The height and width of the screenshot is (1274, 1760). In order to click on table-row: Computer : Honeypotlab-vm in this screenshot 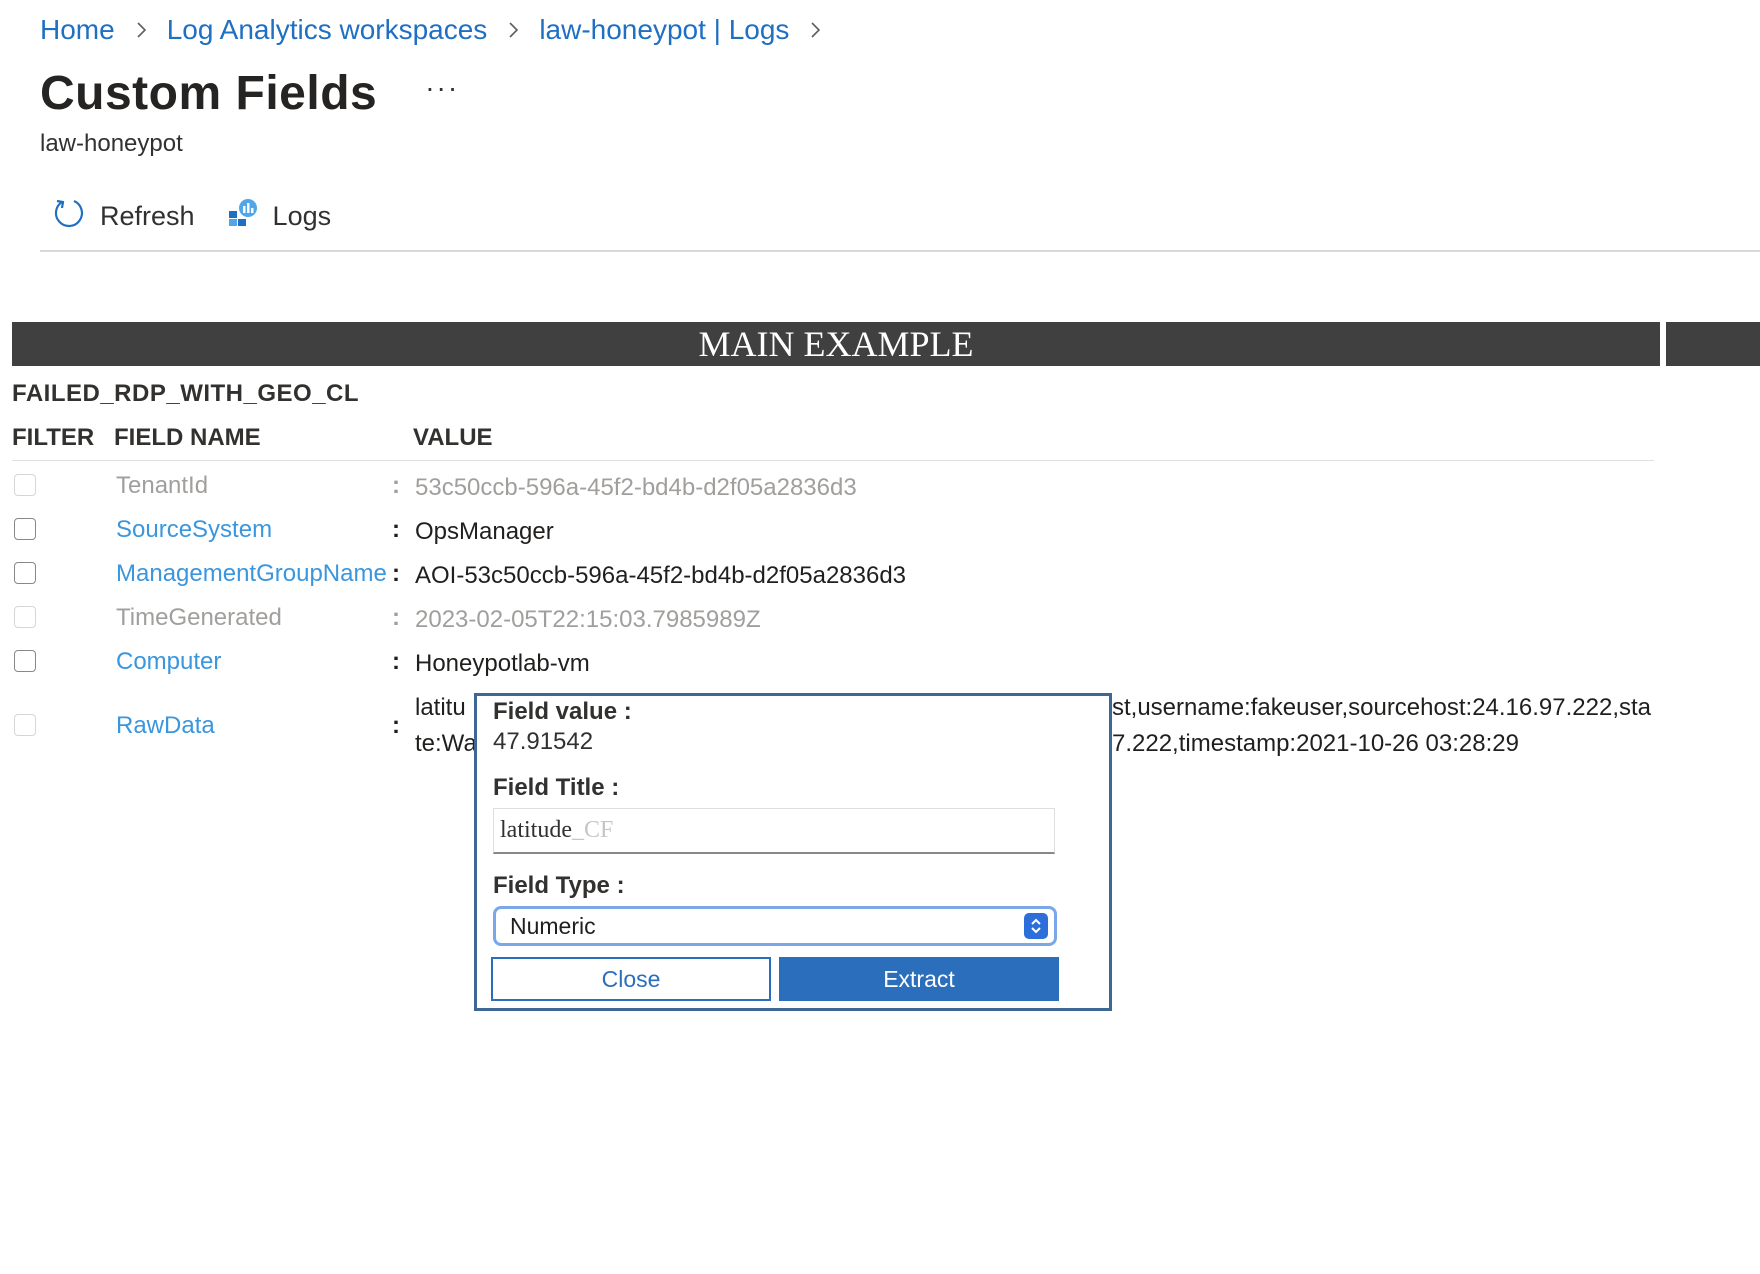, I will do `click(830, 664)`.